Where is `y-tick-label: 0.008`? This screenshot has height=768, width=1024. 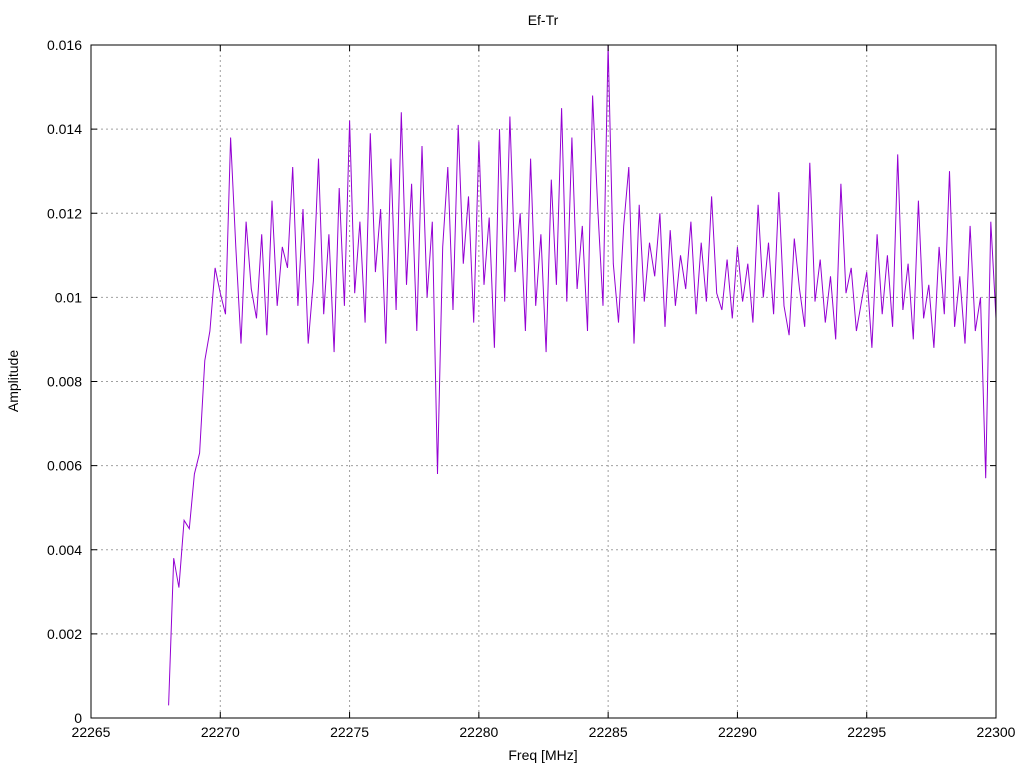
y-tick-label: 0.008 is located at coordinates (64, 382).